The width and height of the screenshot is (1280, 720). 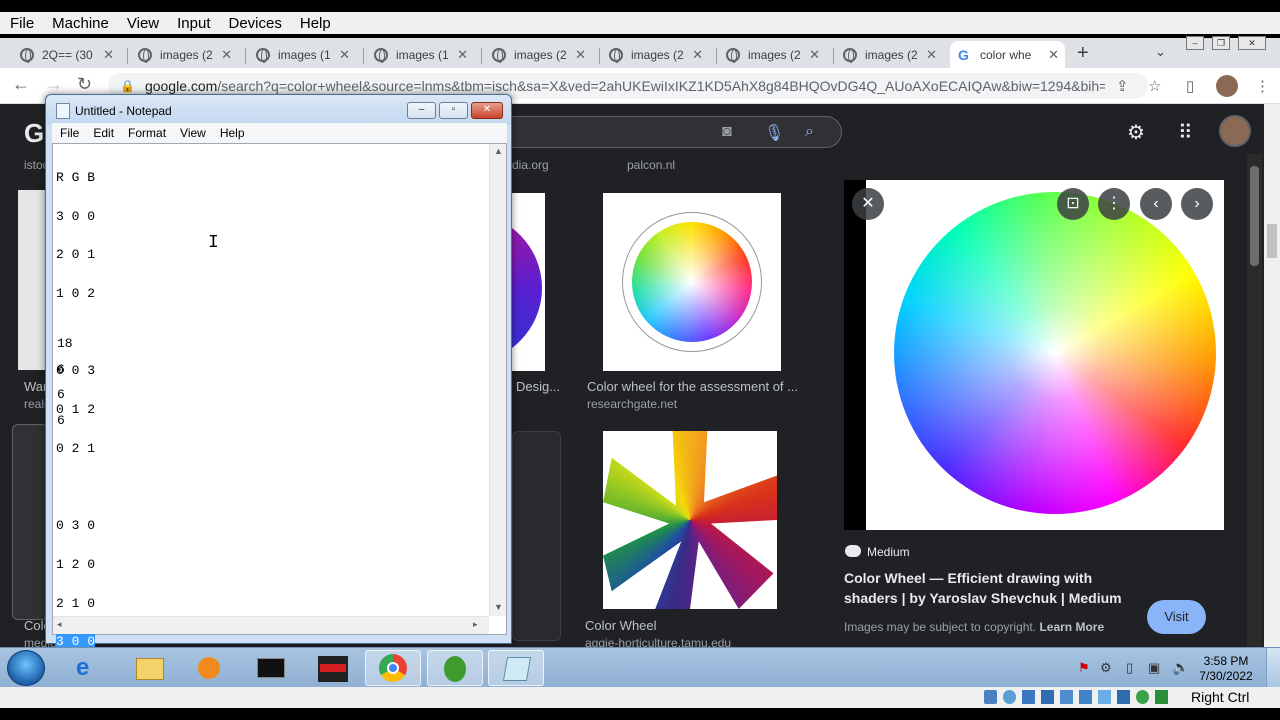 What do you see at coordinates (424, 54) in the screenshot?
I see `tab-3: images (1 ✕` at bounding box center [424, 54].